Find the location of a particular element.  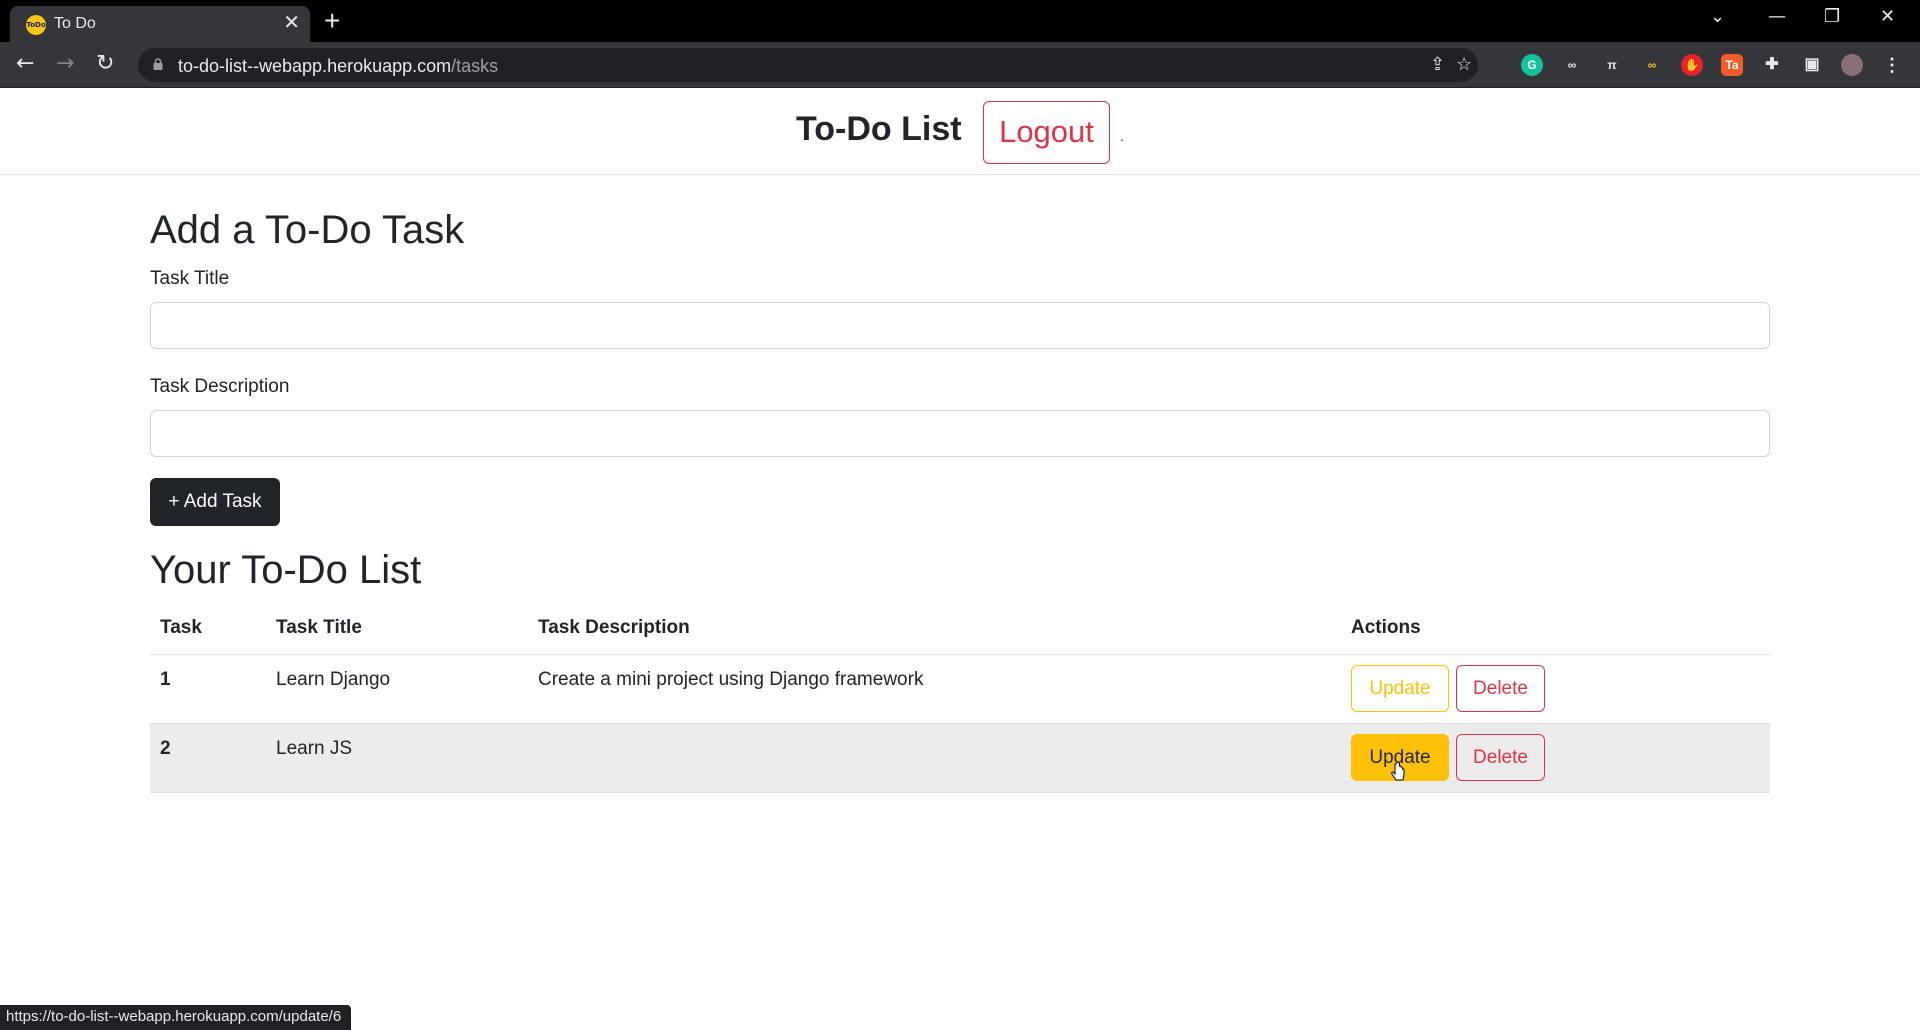

table-header-row: Task Task Title Task Description Actions is located at coordinates (960, 629).